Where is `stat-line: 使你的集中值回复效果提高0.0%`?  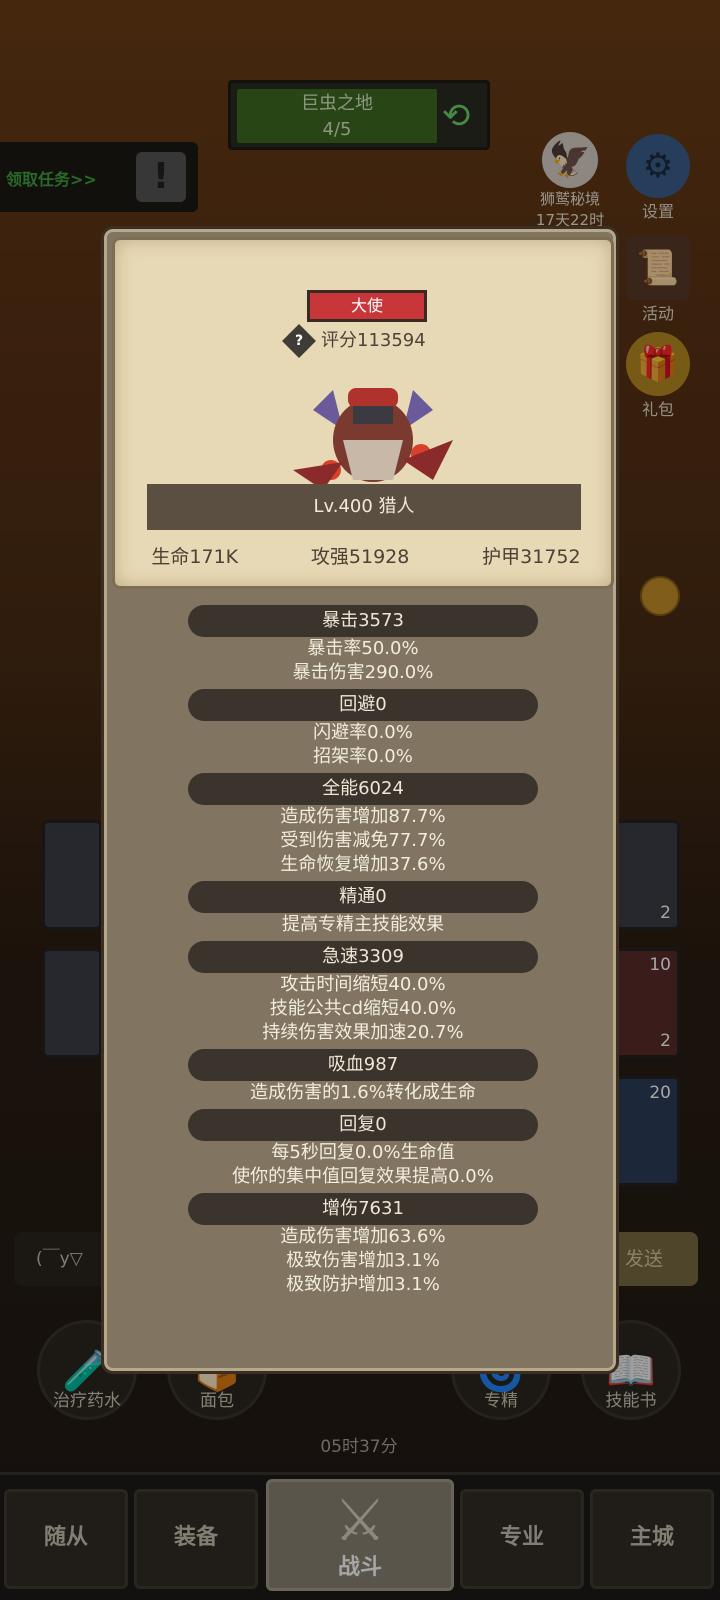 stat-line: 使你的集中值回复效果提高0.0% is located at coordinates (363, 1176).